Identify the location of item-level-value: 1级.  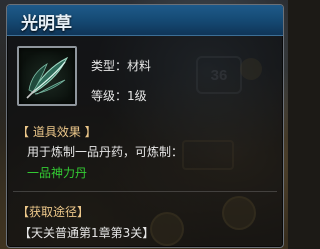
(137, 96).